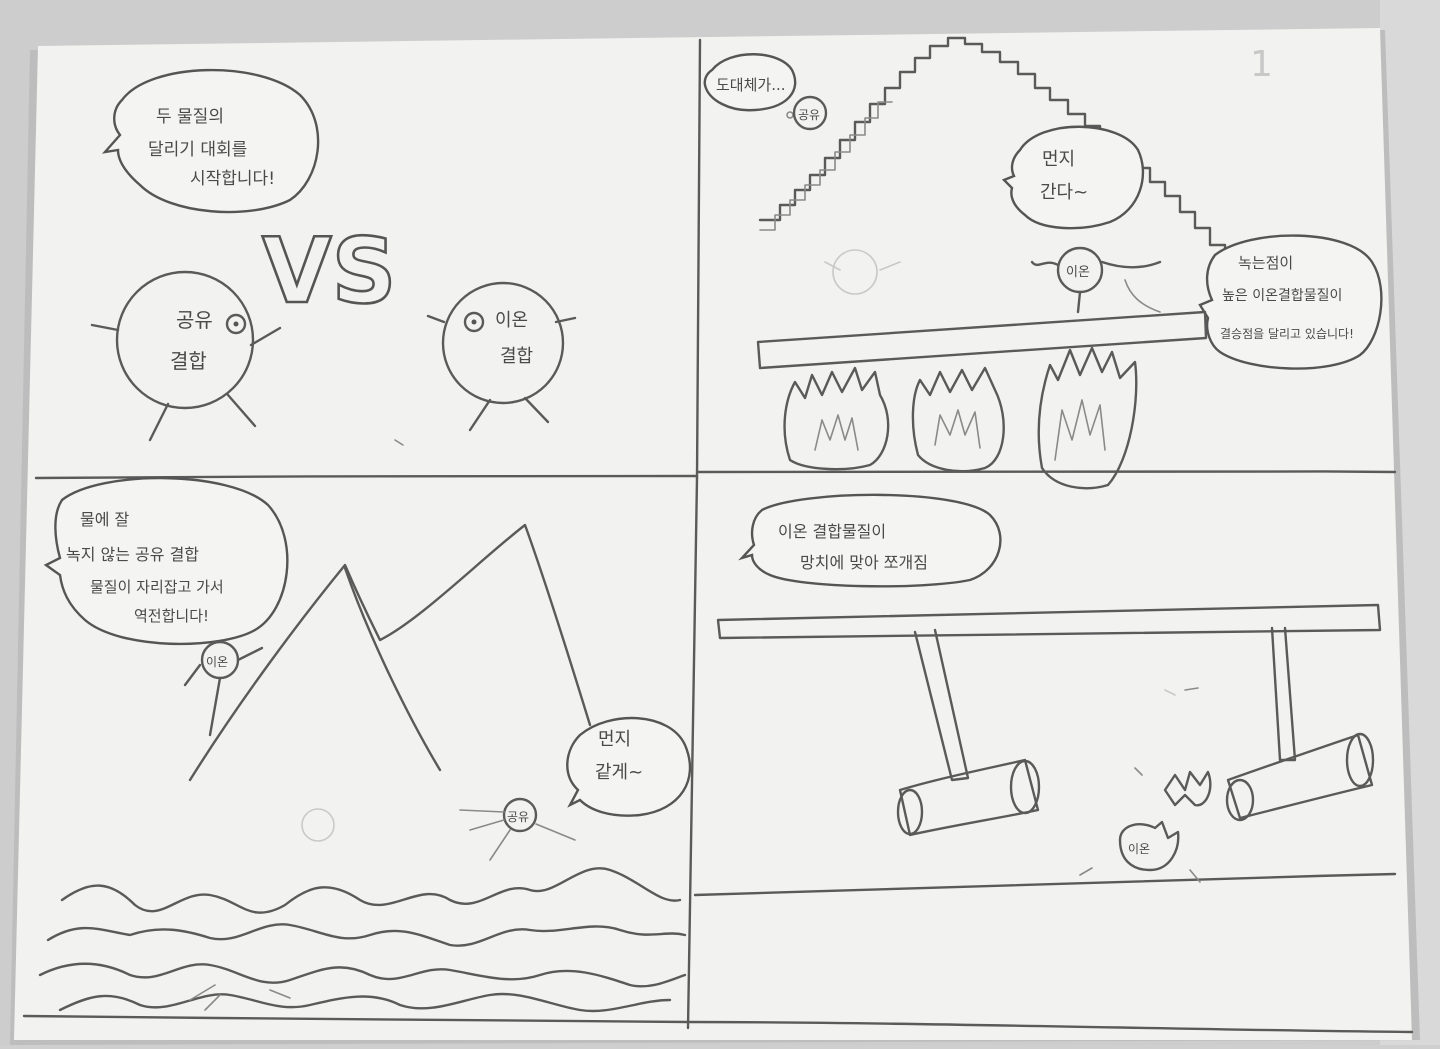 The image size is (1440, 1049). Describe the element at coordinates (329, 271) in the screenshot. I see `vs-text: VS` at that location.